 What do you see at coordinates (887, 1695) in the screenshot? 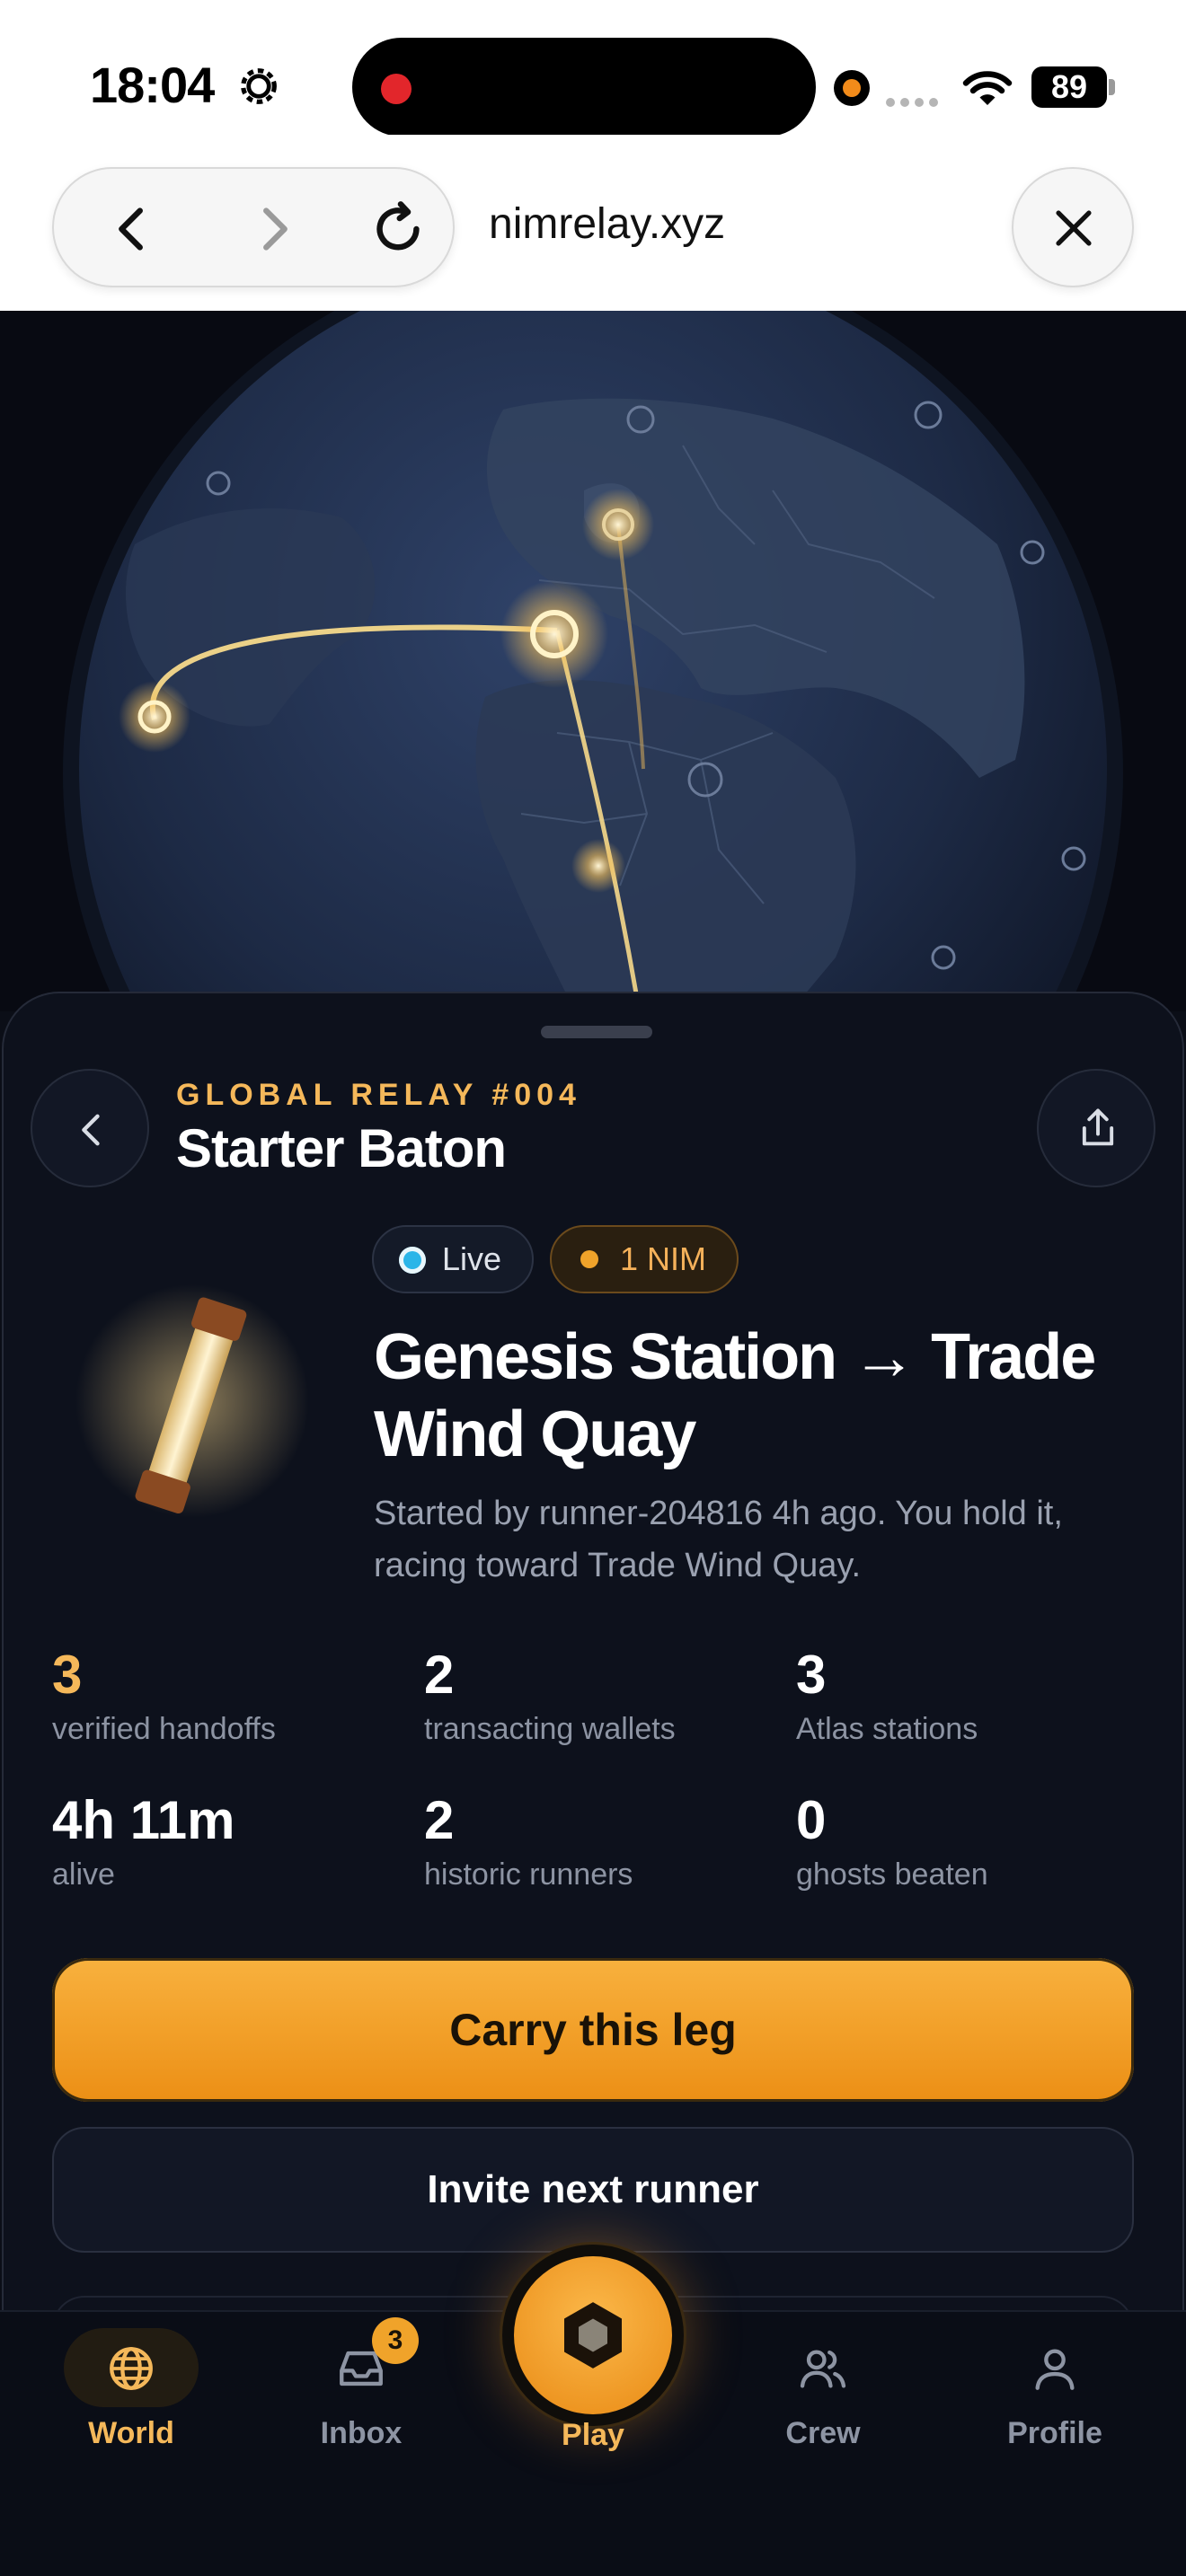
I see `stat-atlas-stations: 3 Atlas stations` at bounding box center [887, 1695].